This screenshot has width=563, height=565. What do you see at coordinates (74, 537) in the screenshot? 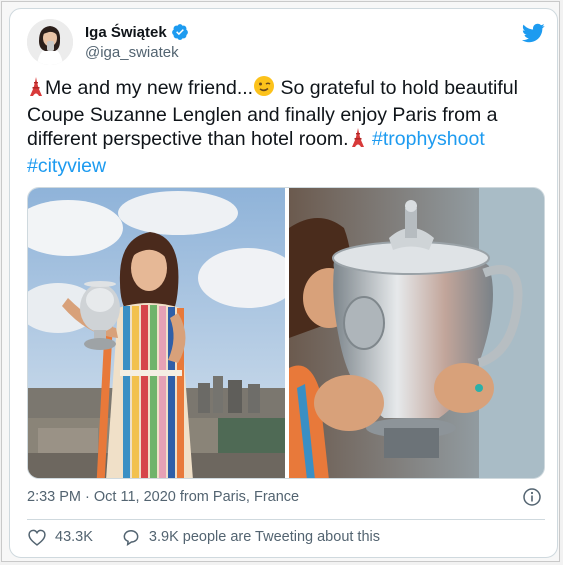
I see `like-count: 43.3K` at bounding box center [74, 537].